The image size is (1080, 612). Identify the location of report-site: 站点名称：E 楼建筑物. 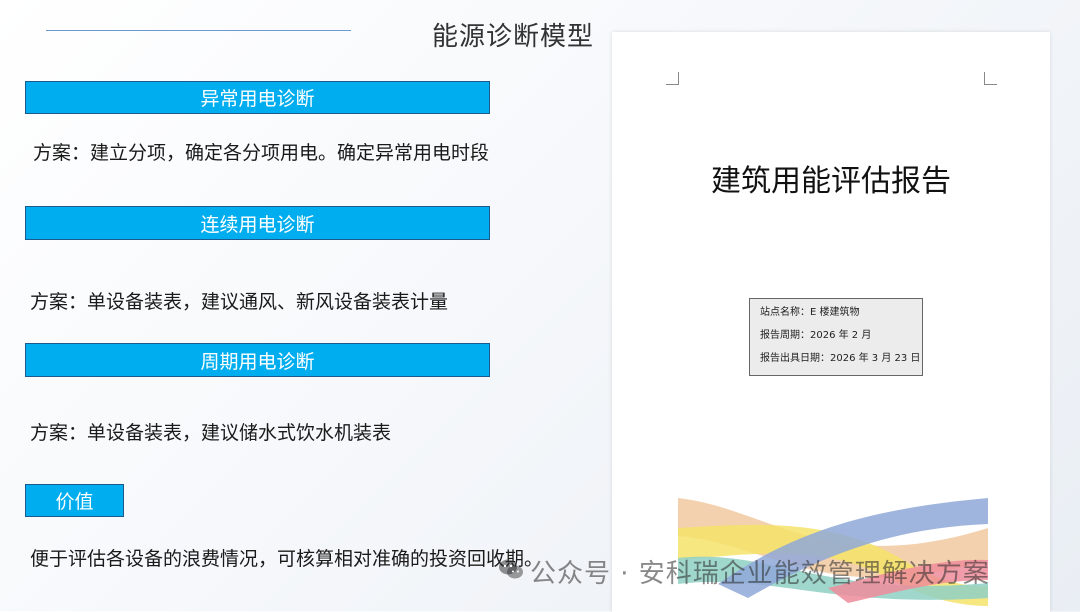
(810, 312).